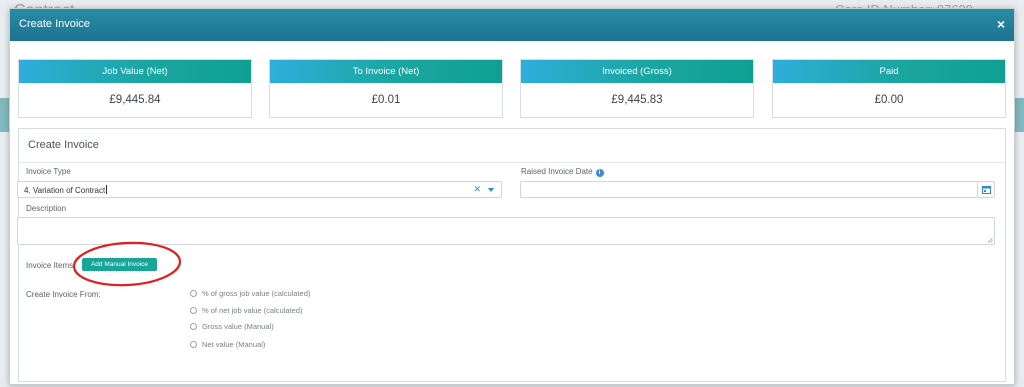  What do you see at coordinates (889, 71) in the screenshot?
I see `stat-label: Paid` at bounding box center [889, 71].